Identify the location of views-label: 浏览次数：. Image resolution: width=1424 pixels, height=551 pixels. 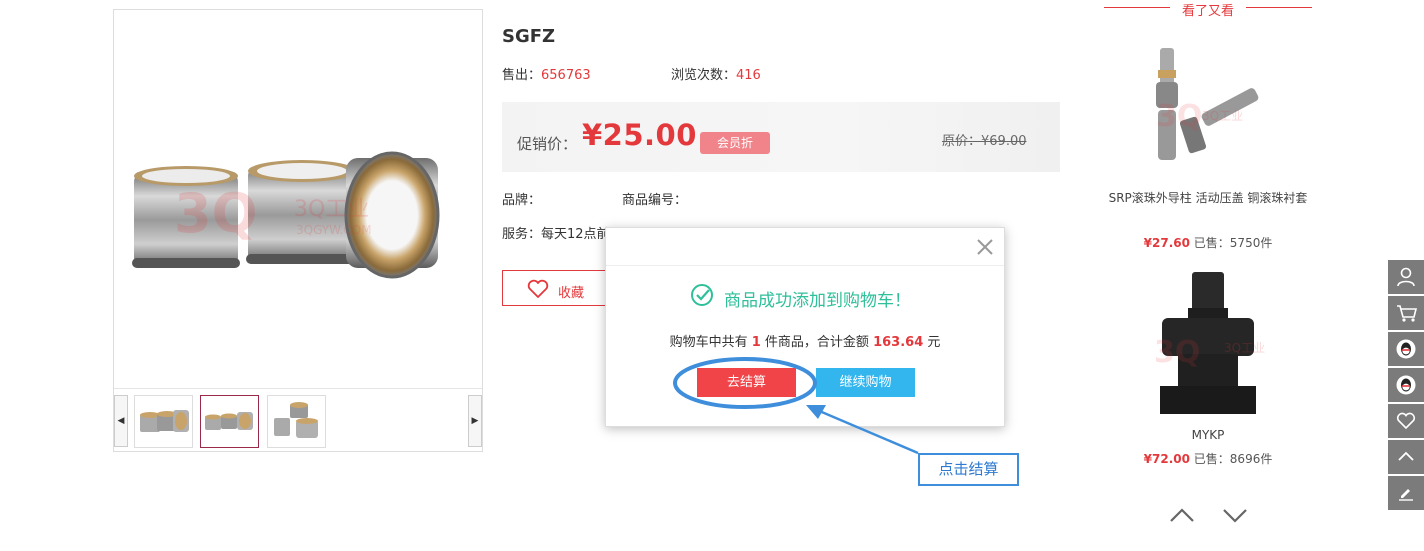
(704, 75).